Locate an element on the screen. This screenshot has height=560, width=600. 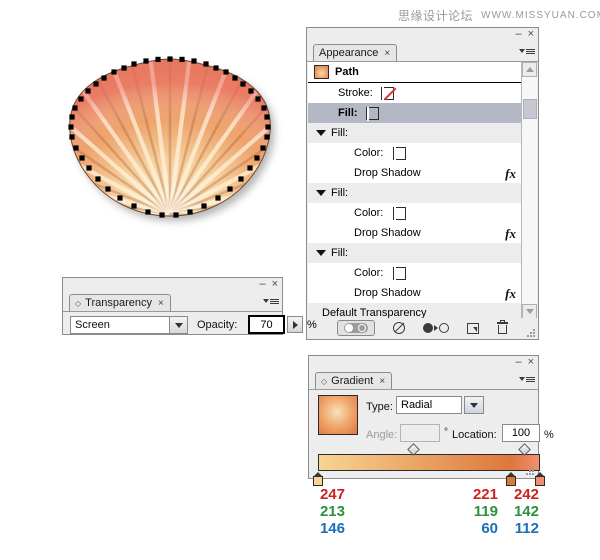
gradient-type-select: Radial is located at coordinates (429, 405).